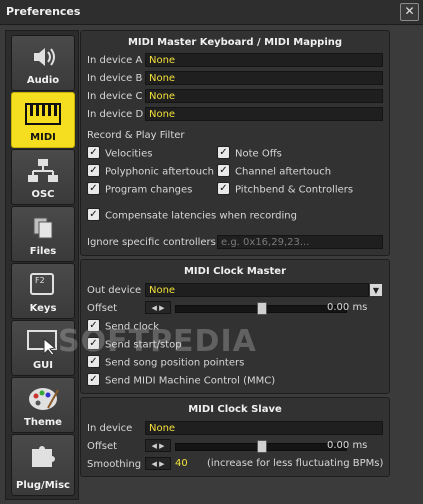 The image size is (423, 504). I want to click on checkbox-label: Program changes, so click(149, 190).